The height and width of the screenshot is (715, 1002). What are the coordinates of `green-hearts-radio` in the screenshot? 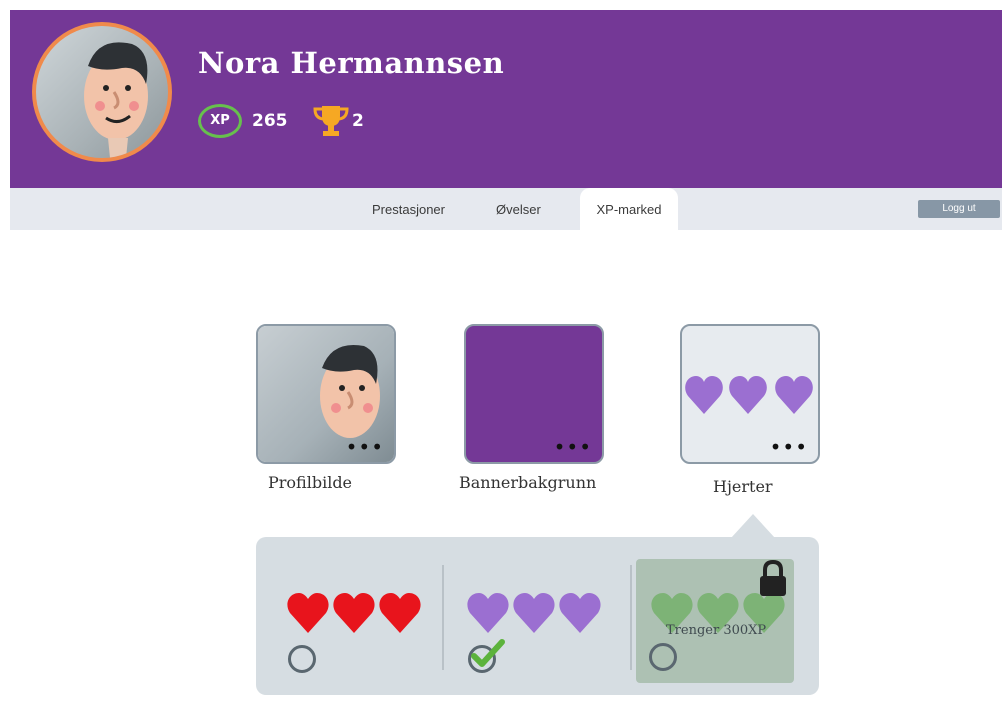 It's located at (663, 657).